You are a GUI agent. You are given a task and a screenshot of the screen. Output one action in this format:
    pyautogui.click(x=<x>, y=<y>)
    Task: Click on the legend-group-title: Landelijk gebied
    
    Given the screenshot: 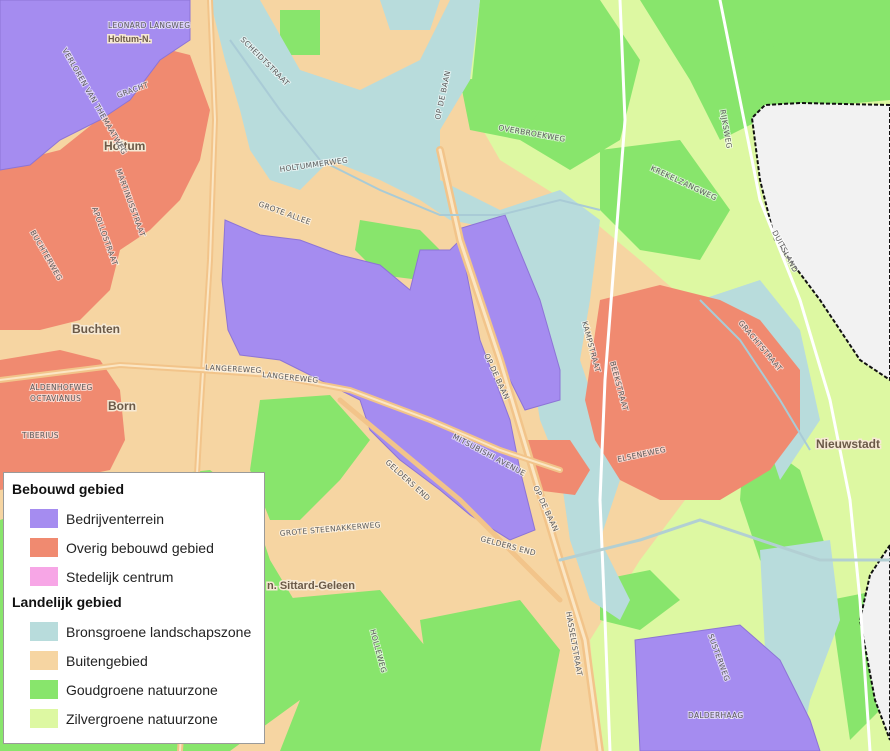 What is the action you would take?
    pyautogui.click(x=67, y=602)
    